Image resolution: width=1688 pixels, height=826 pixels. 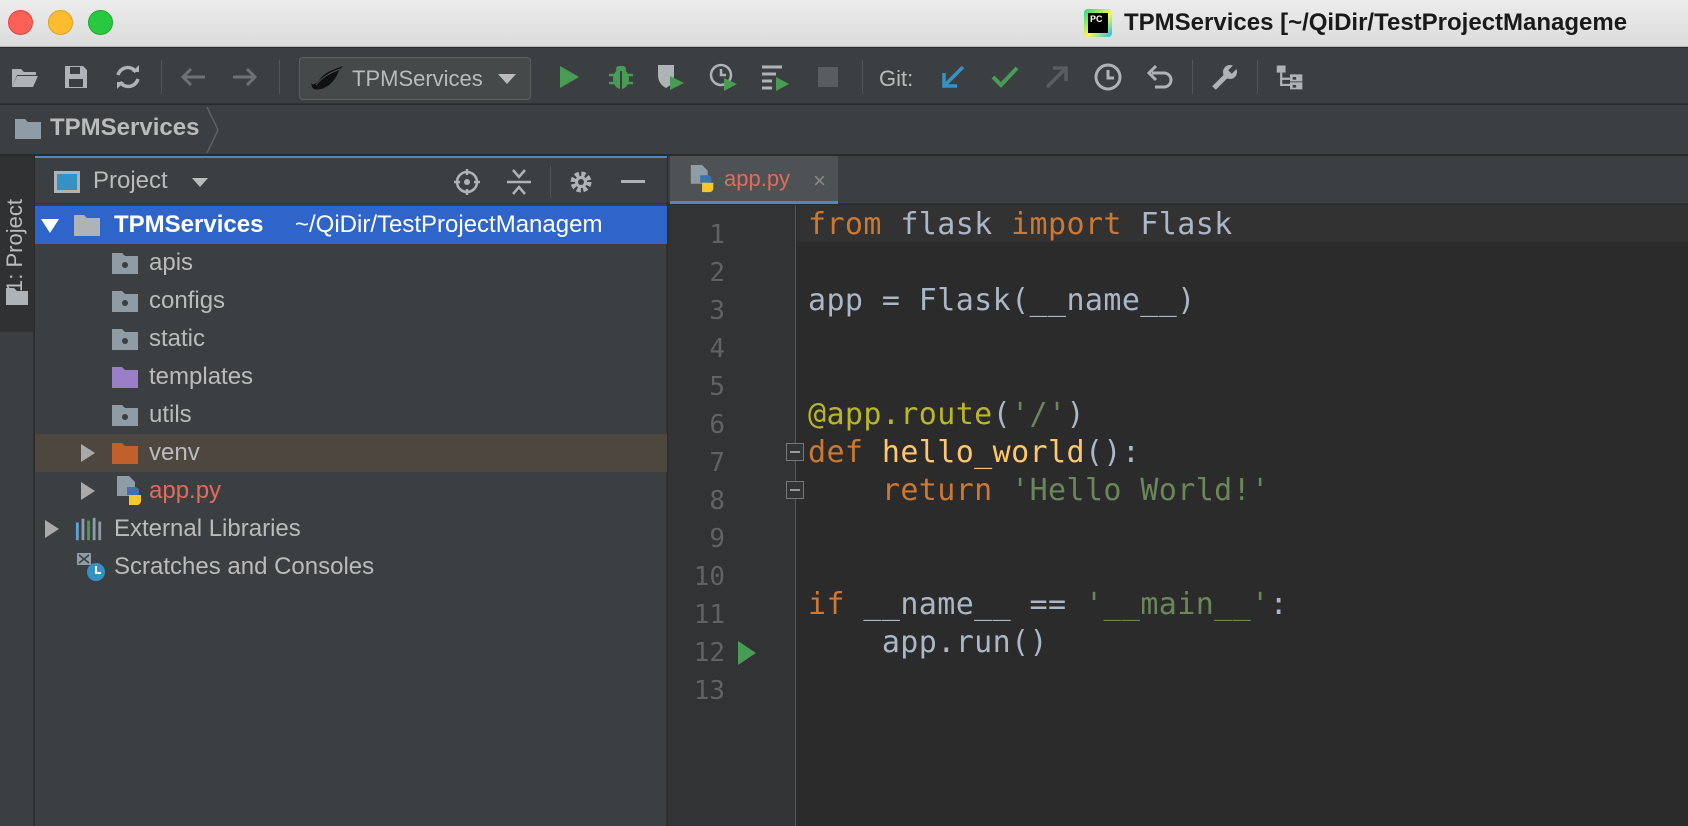 I want to click on breadcrumb-label: TPMServices, so click(x=125, y=127).